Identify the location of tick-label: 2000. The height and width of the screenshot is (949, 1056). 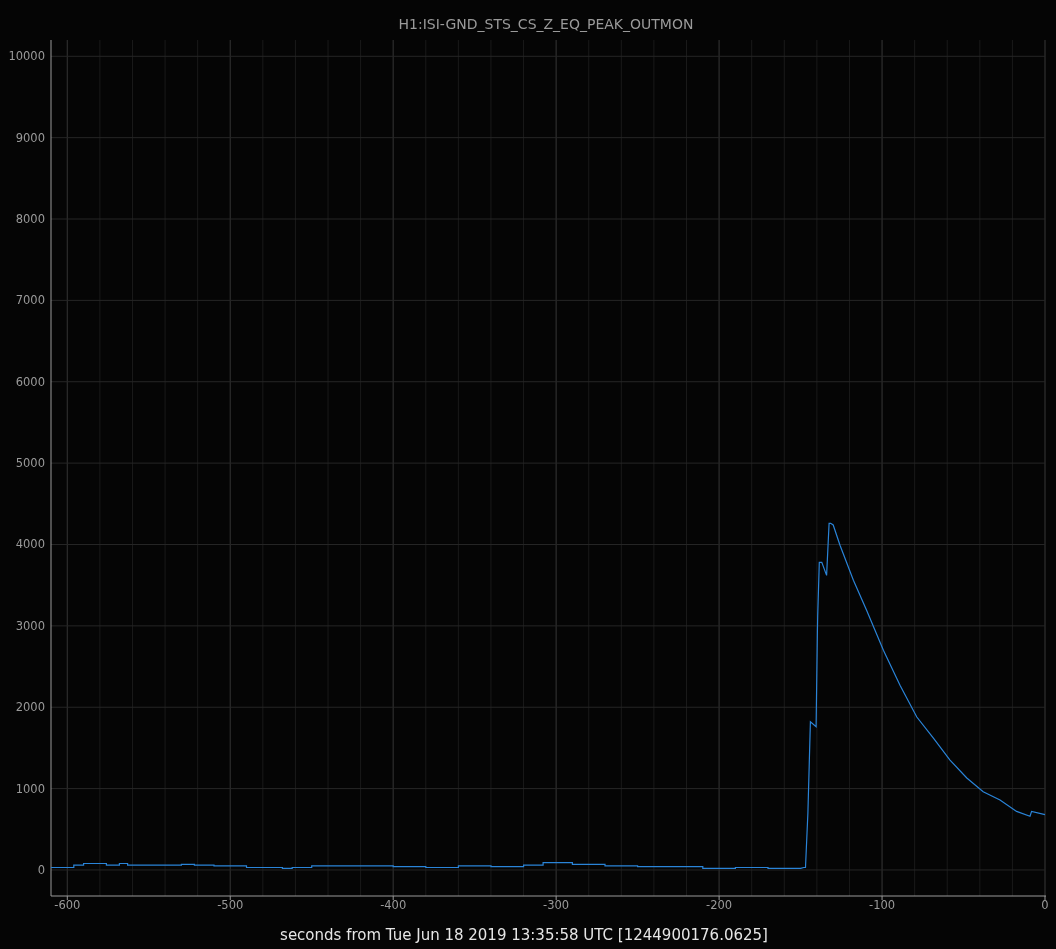
(30, 707).